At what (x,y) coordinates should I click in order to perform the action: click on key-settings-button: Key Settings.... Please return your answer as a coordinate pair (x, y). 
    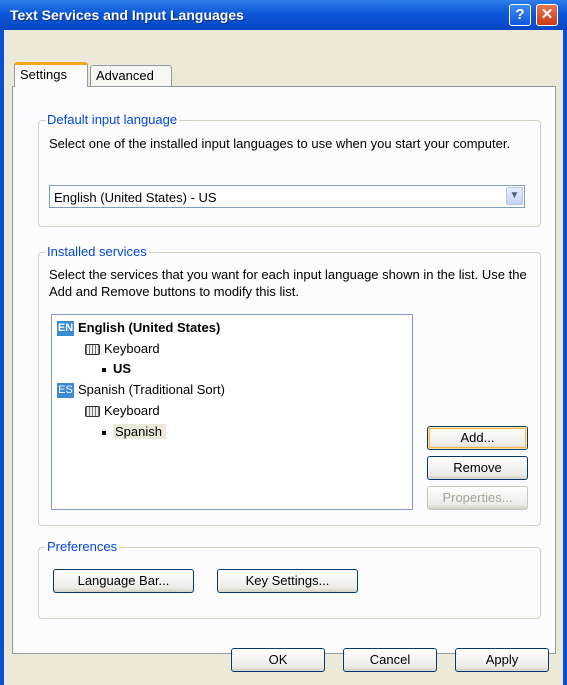
    Looking at the image, I should click on (287, 581).